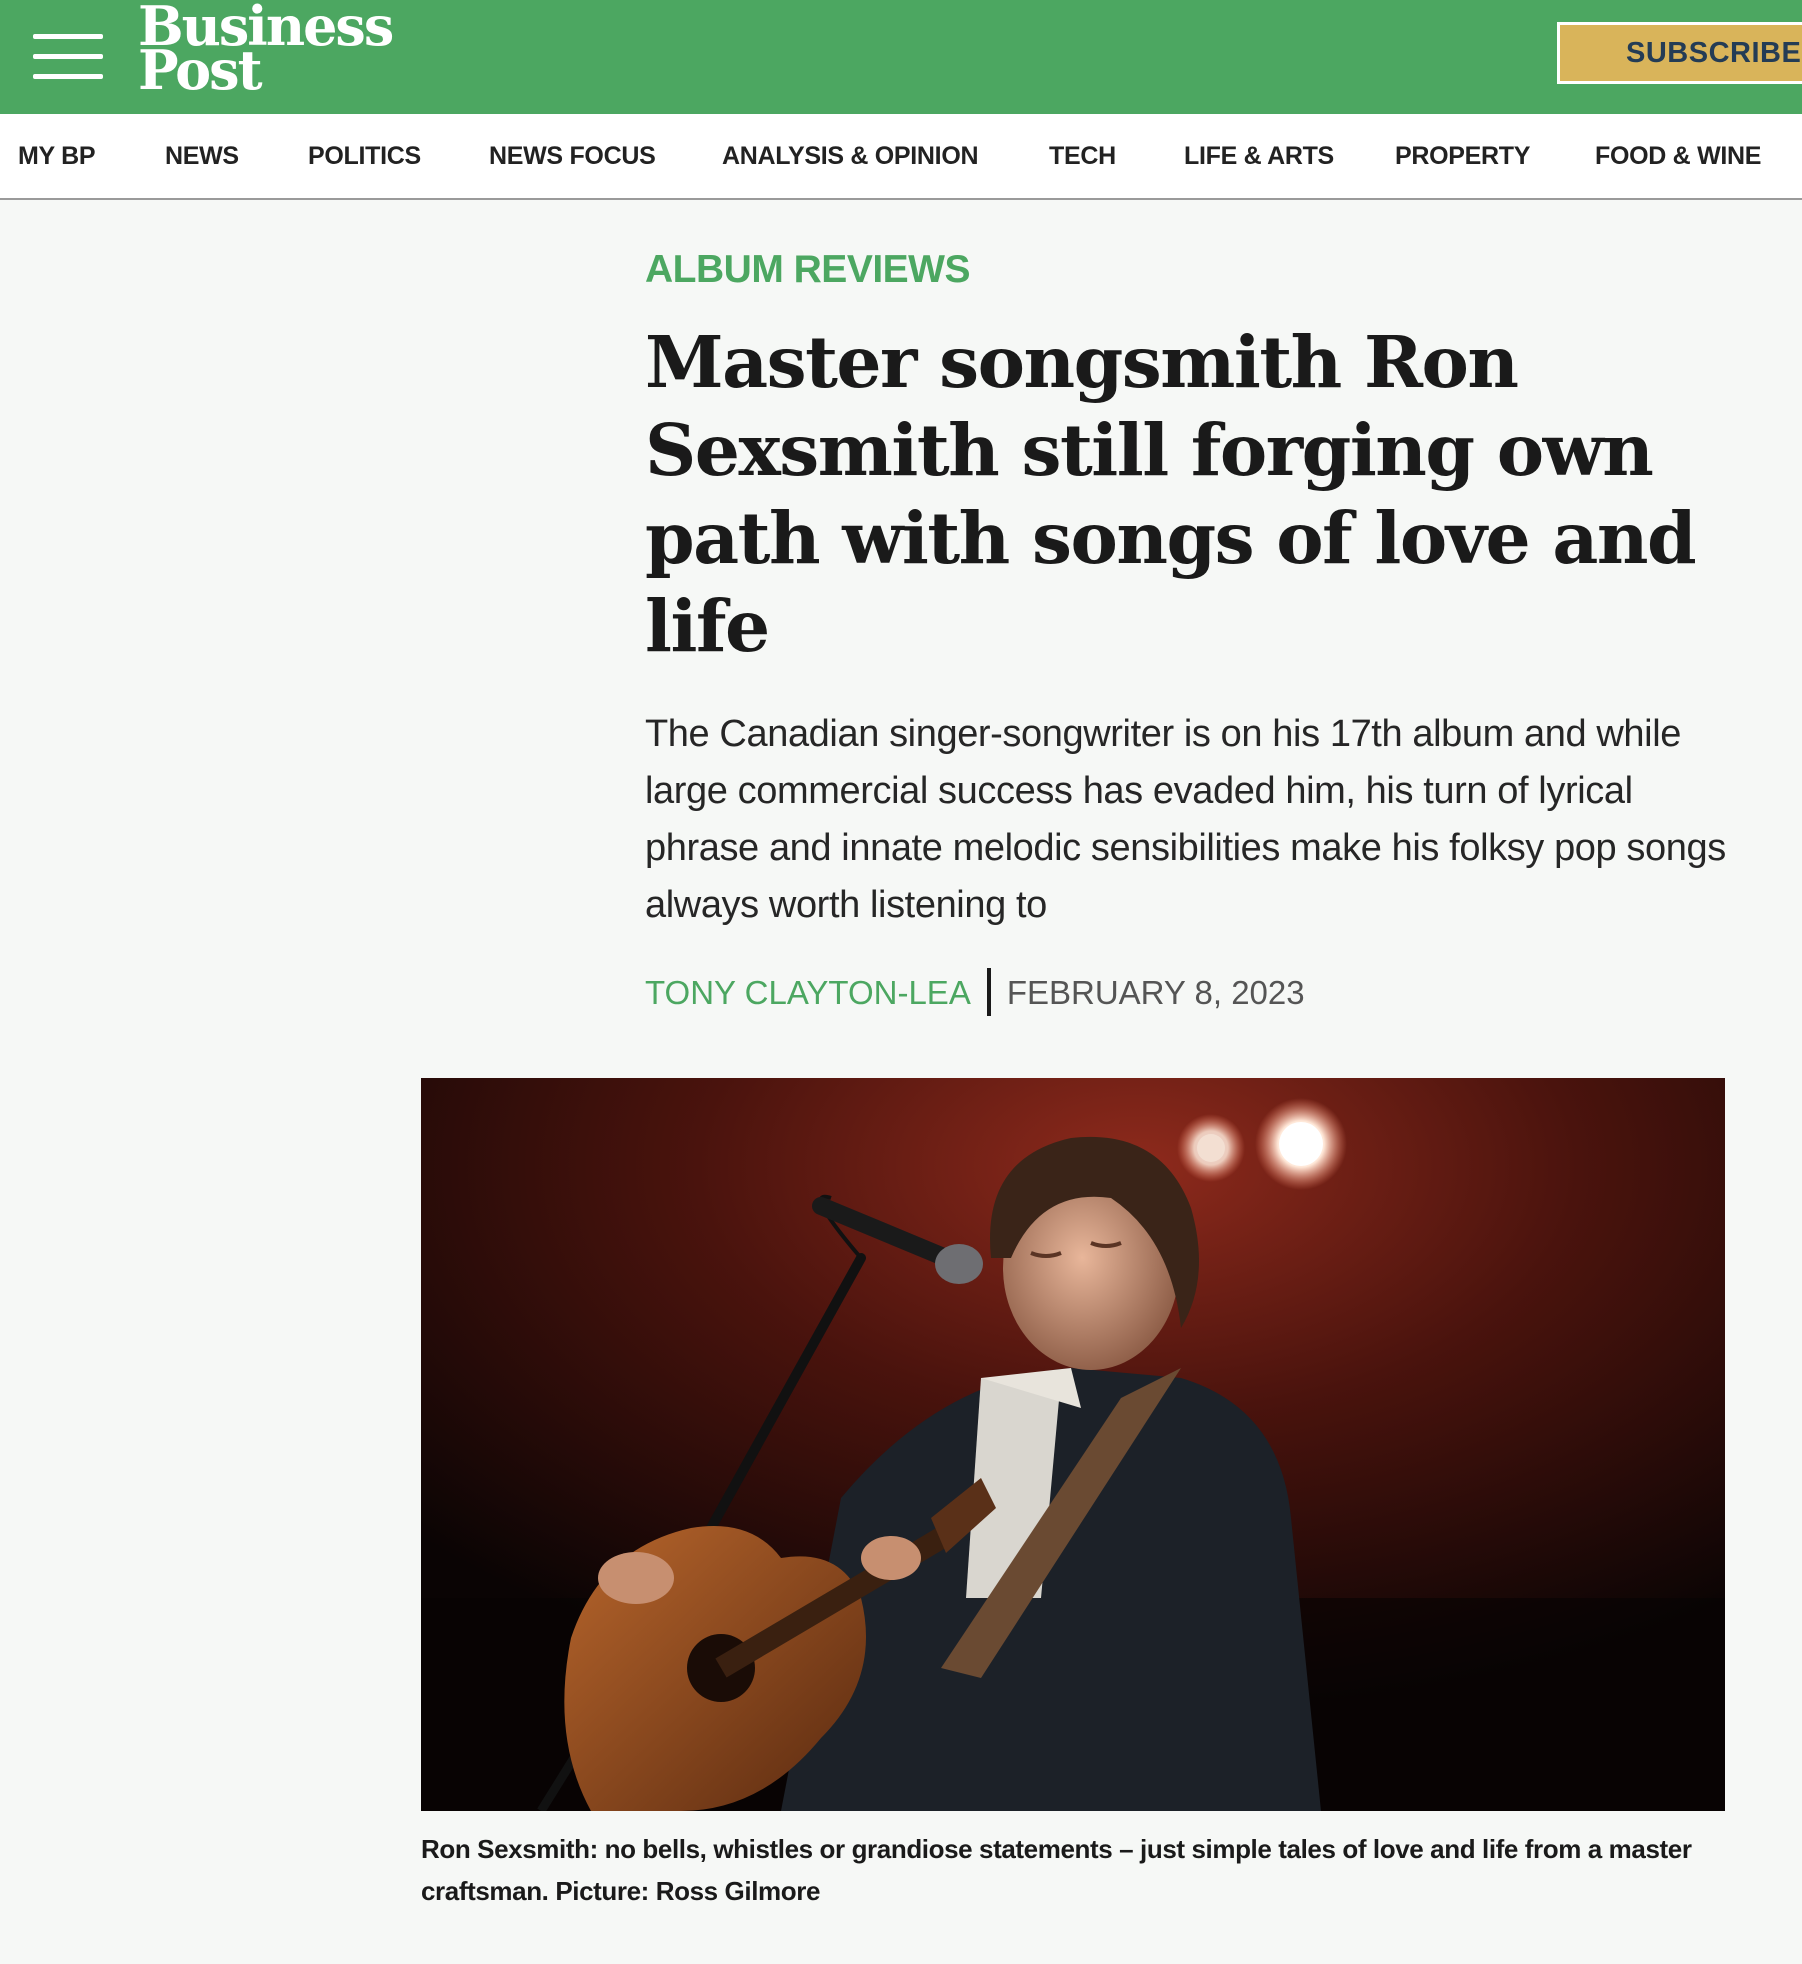 Image resolution: width=1802 pixels, height=1964 pixels. Describe the element at coordinates (1082, 156) in the screenshot. I see `nav-item-tech: TECH` at that location.